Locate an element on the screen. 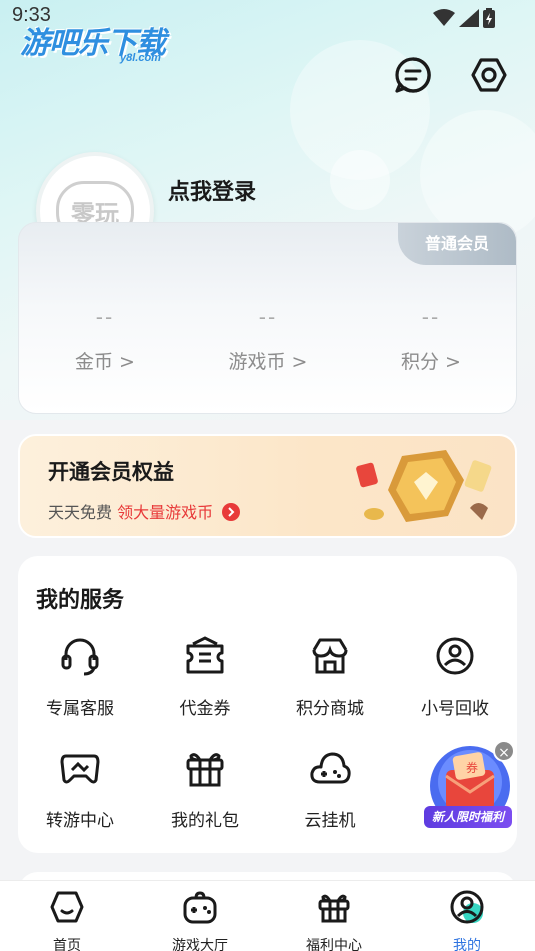  gamepad-icon is located at coordinates (80, 769).